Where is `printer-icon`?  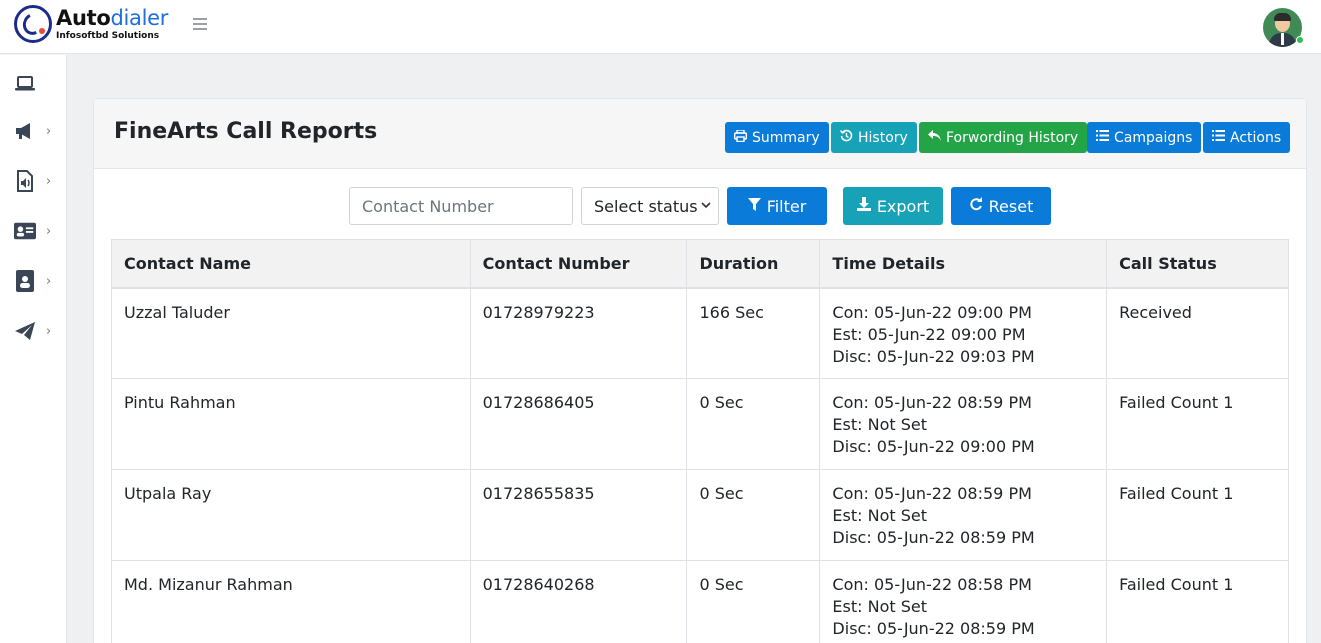 printer-icon is located at coordinates (740, 137).